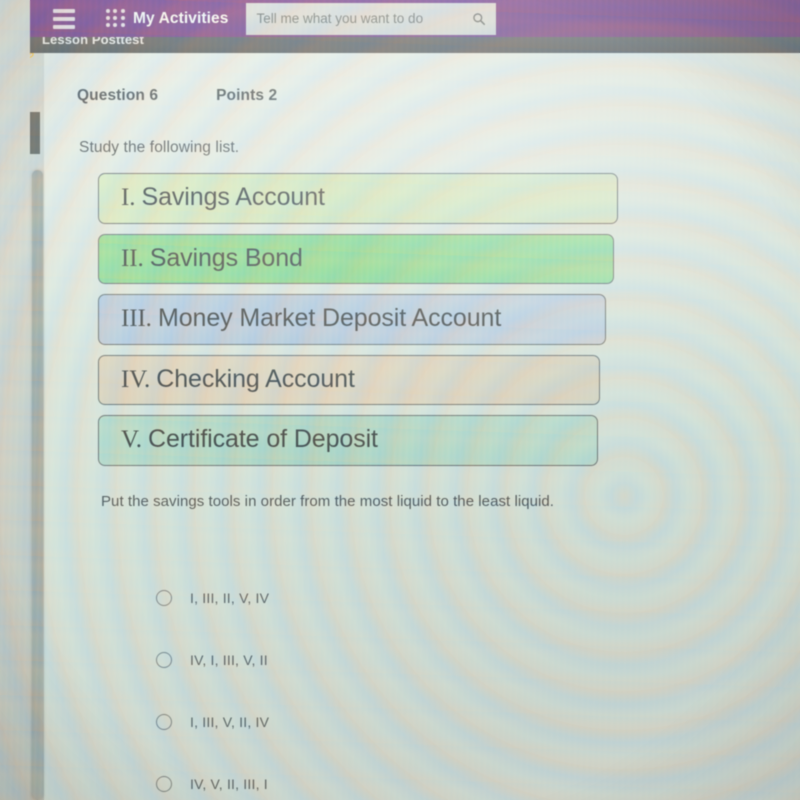 This screenshot has height=800, width=800. I want to click on list-item: IV. Checking Account, so click(349, 379).